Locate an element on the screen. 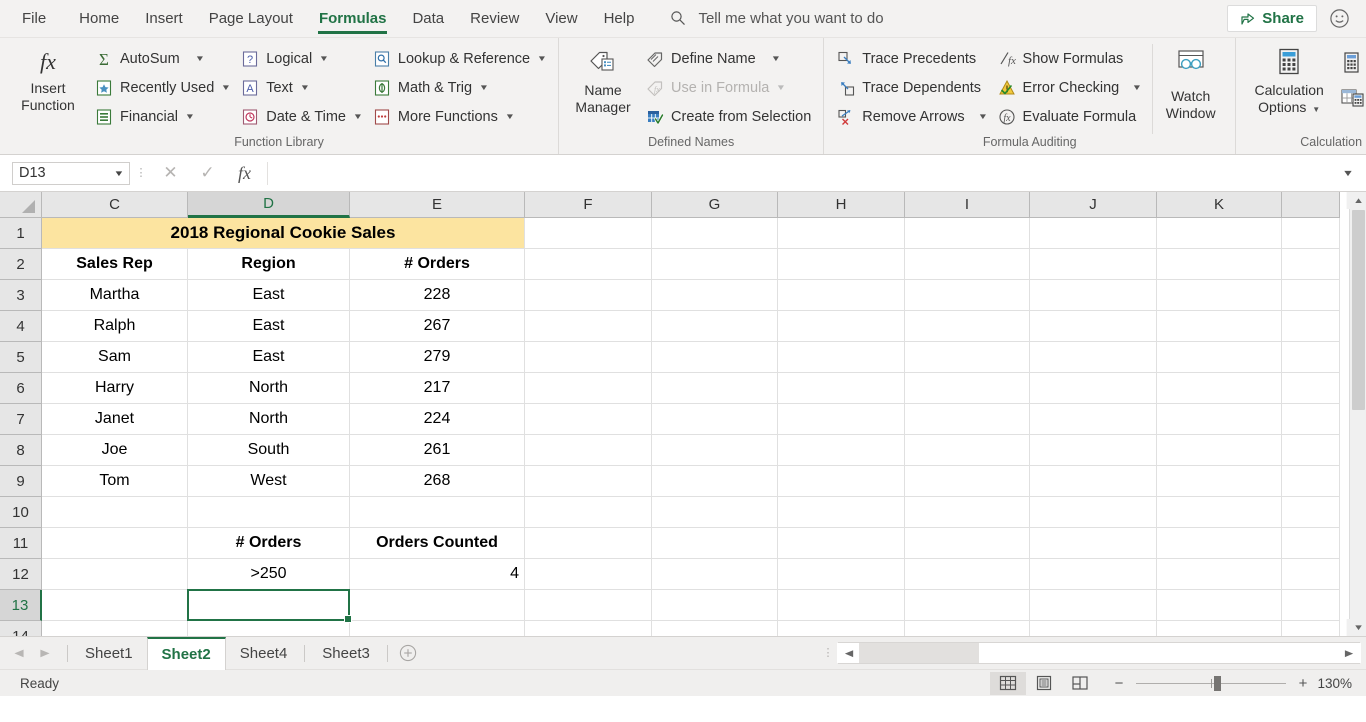 Image resolution: width=1366 pixels, height=722 pixels. cell-J7 is located at coordinates (1093, 419).